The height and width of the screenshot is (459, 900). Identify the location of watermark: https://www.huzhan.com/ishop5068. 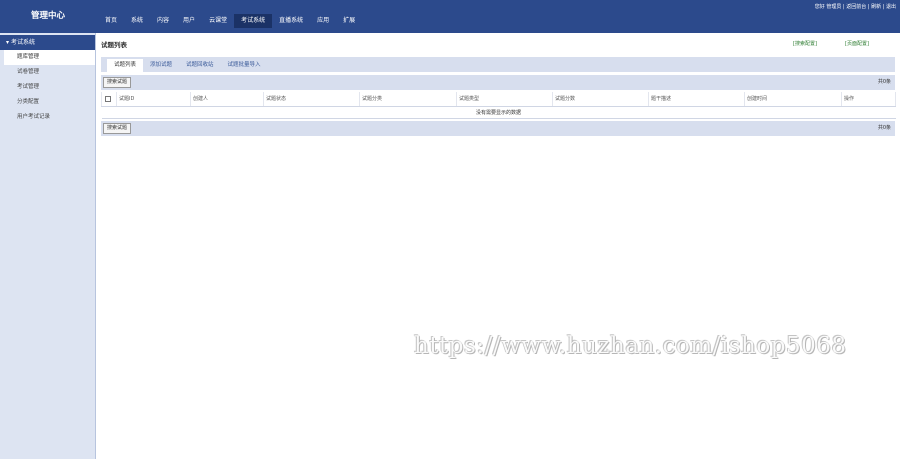
(630, 346).